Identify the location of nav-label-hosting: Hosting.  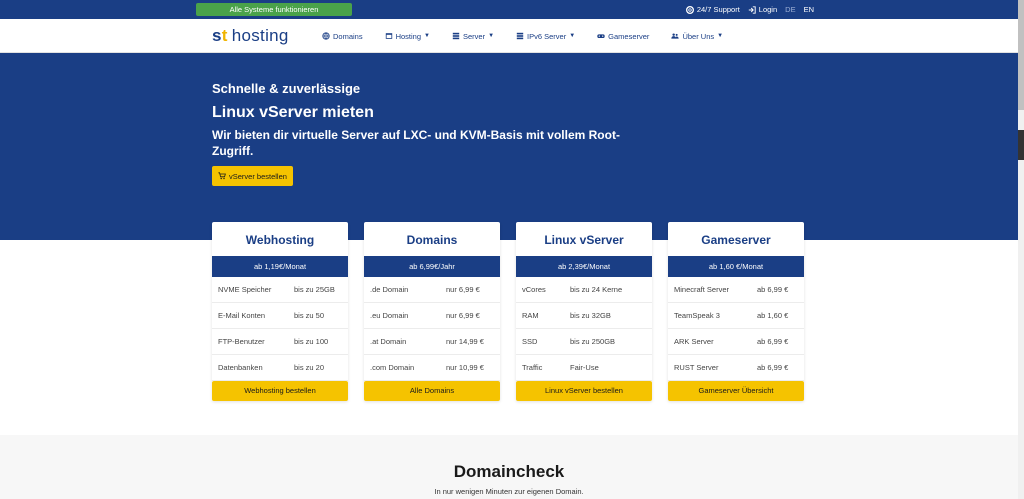
(408, 36).